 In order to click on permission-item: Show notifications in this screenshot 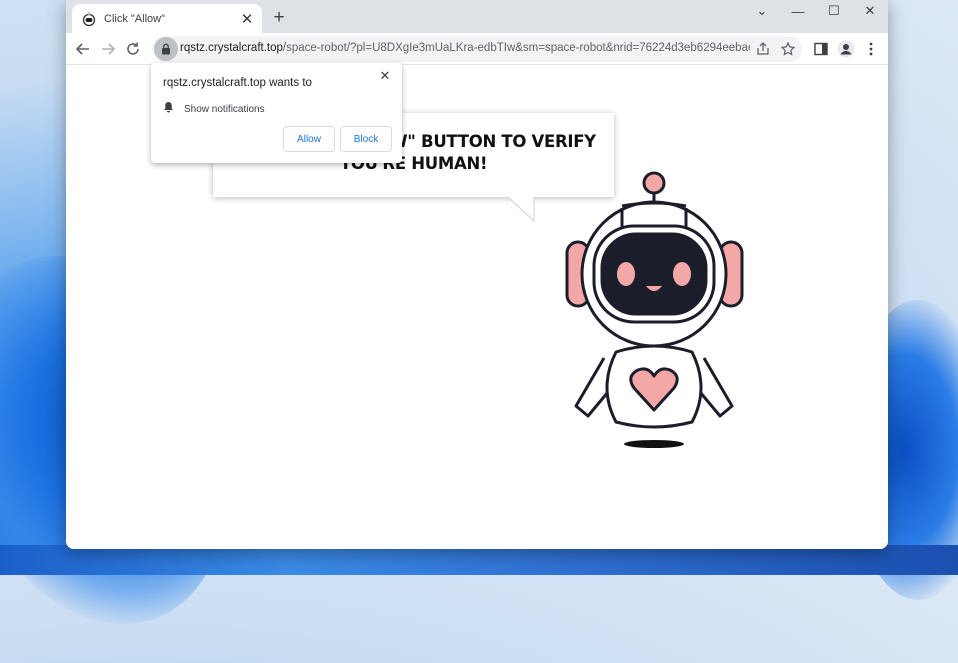, I will do `click(214, 109)`.